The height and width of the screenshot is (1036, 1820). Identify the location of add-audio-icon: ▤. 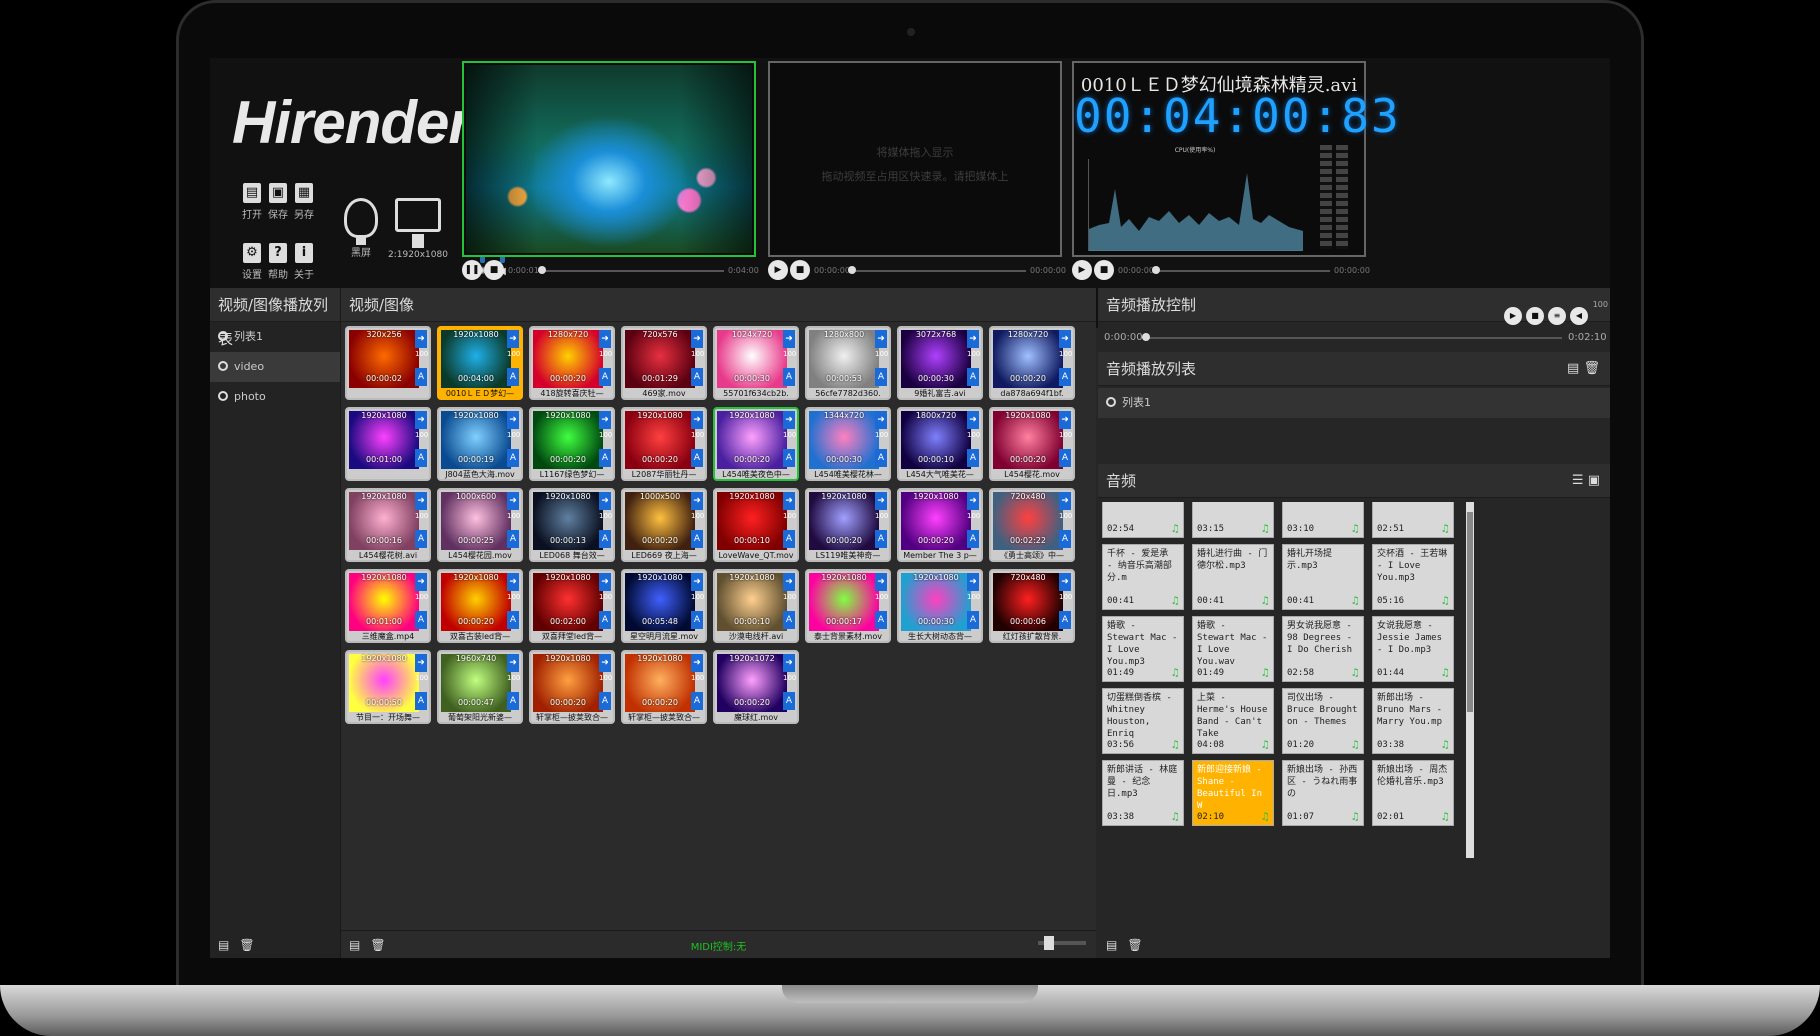
(1111, 945).